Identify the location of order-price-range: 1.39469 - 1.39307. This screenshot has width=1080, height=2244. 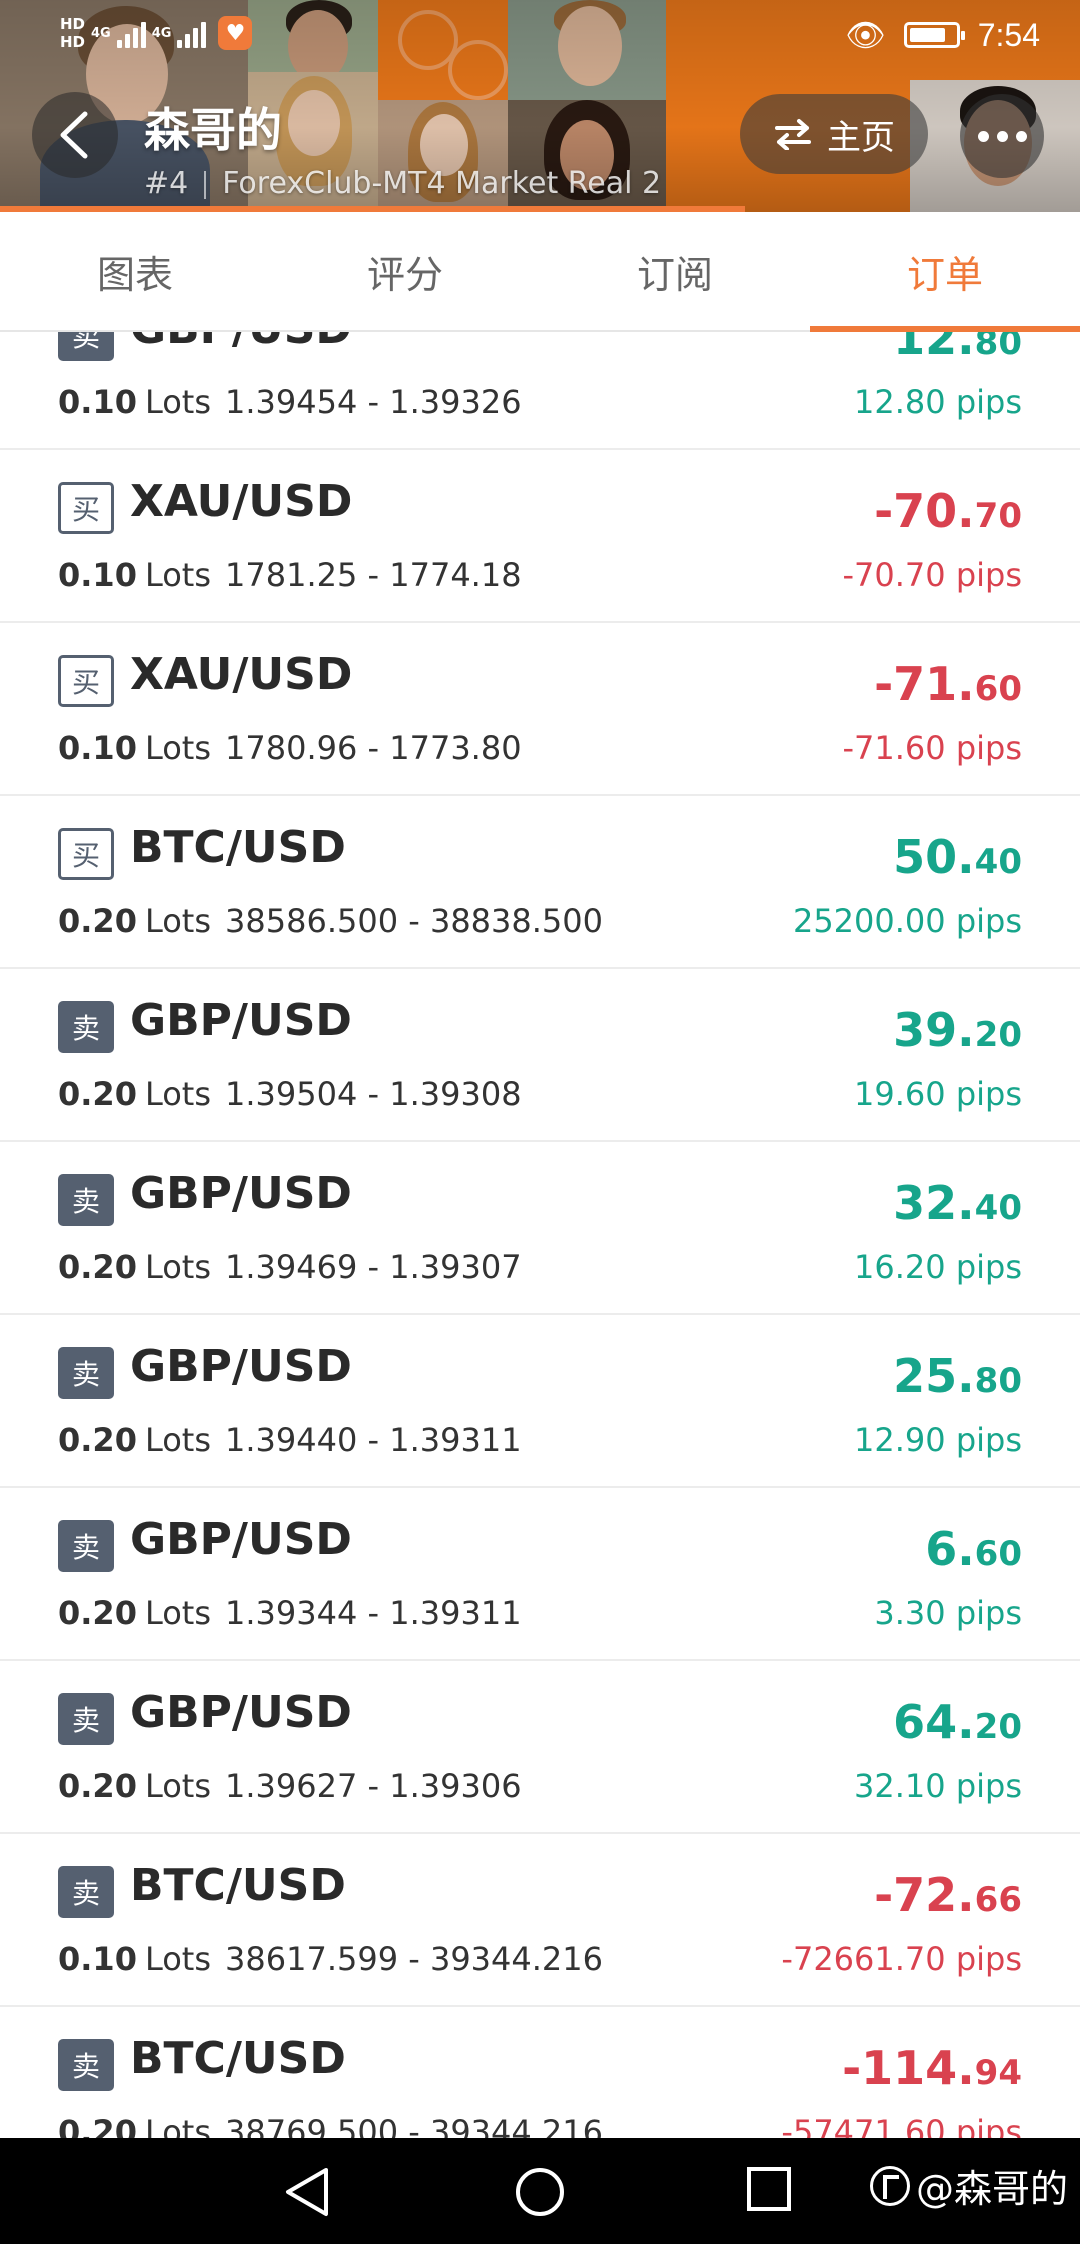
(373, 1267).